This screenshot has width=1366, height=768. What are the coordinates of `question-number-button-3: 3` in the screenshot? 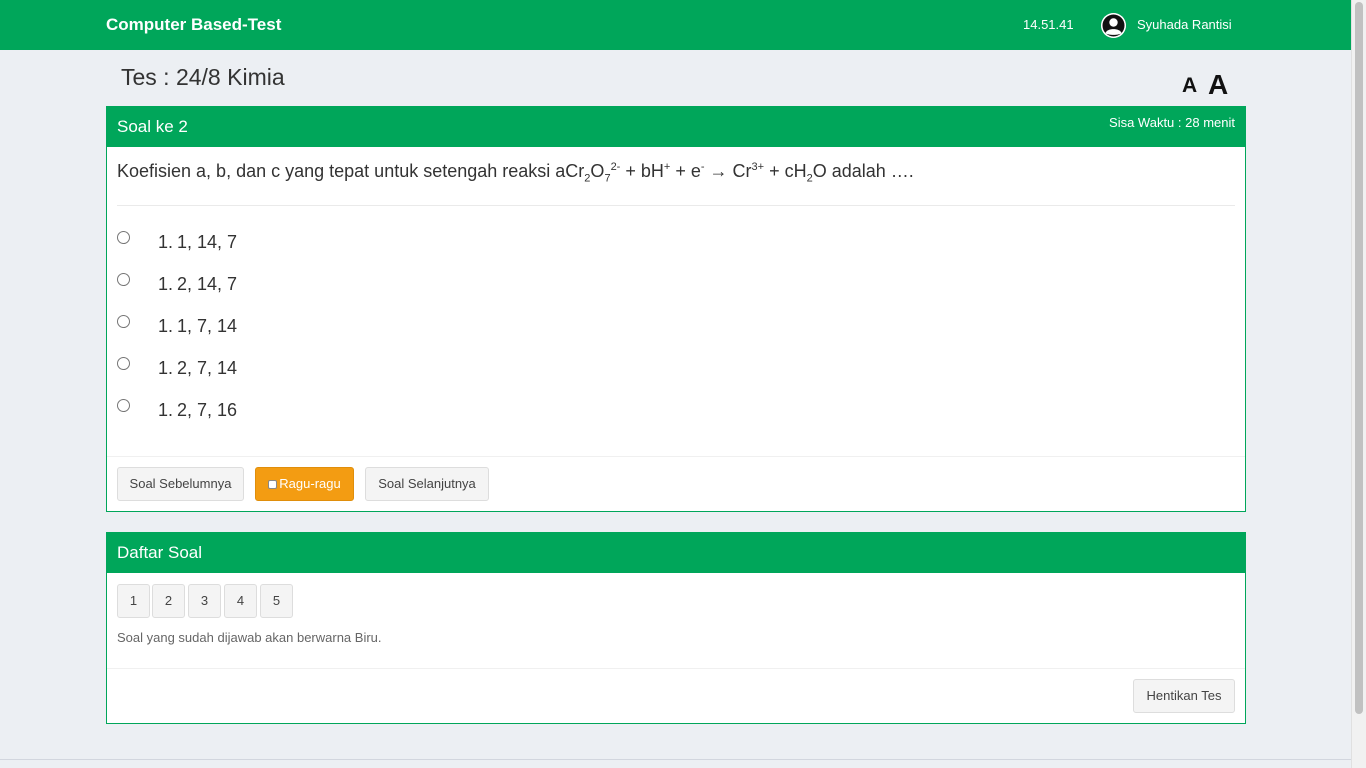 It's located at (204, 601).